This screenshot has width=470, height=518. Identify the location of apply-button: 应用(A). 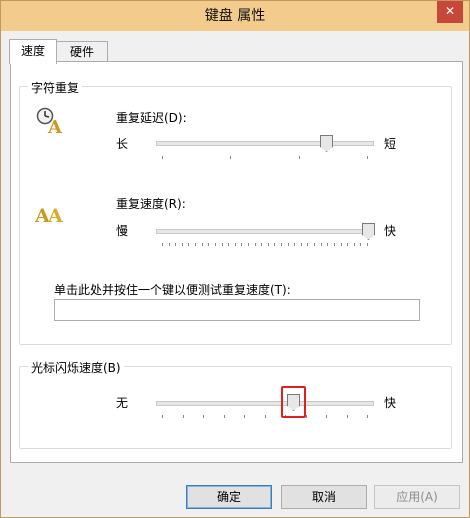
(417, 497).